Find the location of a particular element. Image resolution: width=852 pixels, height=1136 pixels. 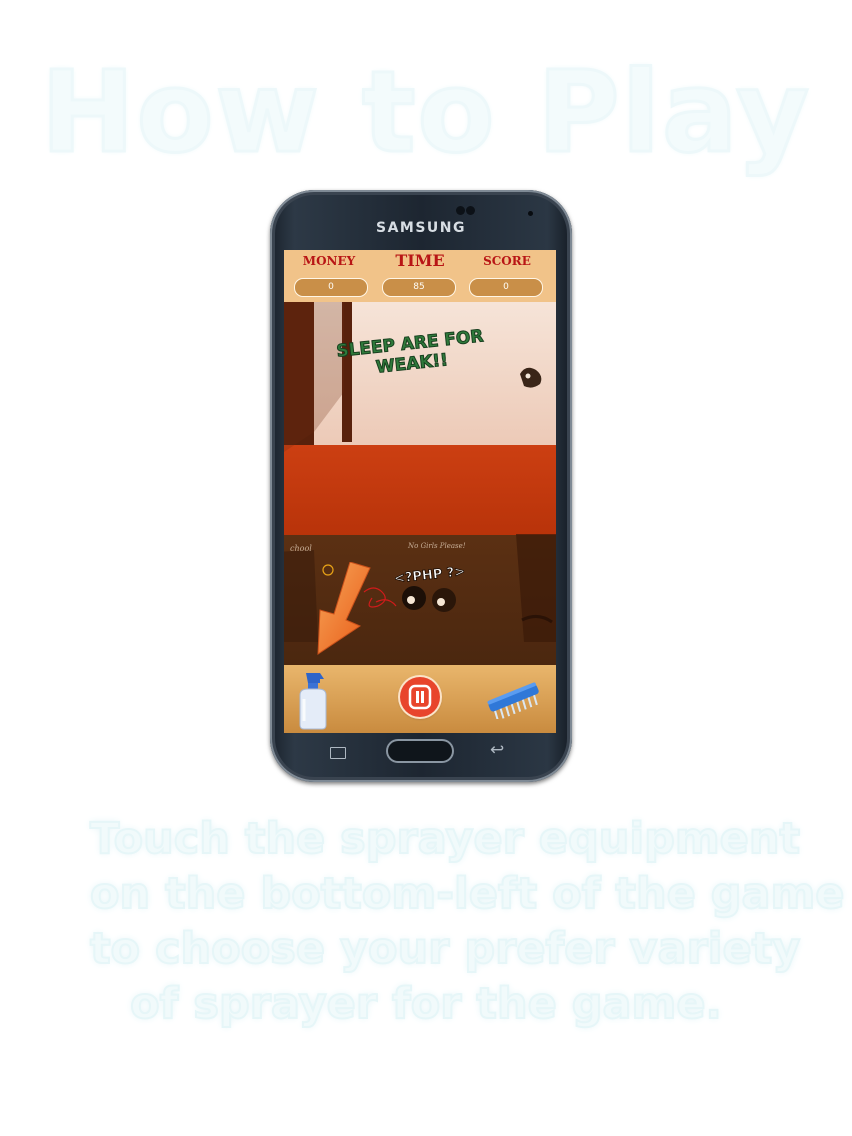

pause-icon is located at coordinates (420, 697).